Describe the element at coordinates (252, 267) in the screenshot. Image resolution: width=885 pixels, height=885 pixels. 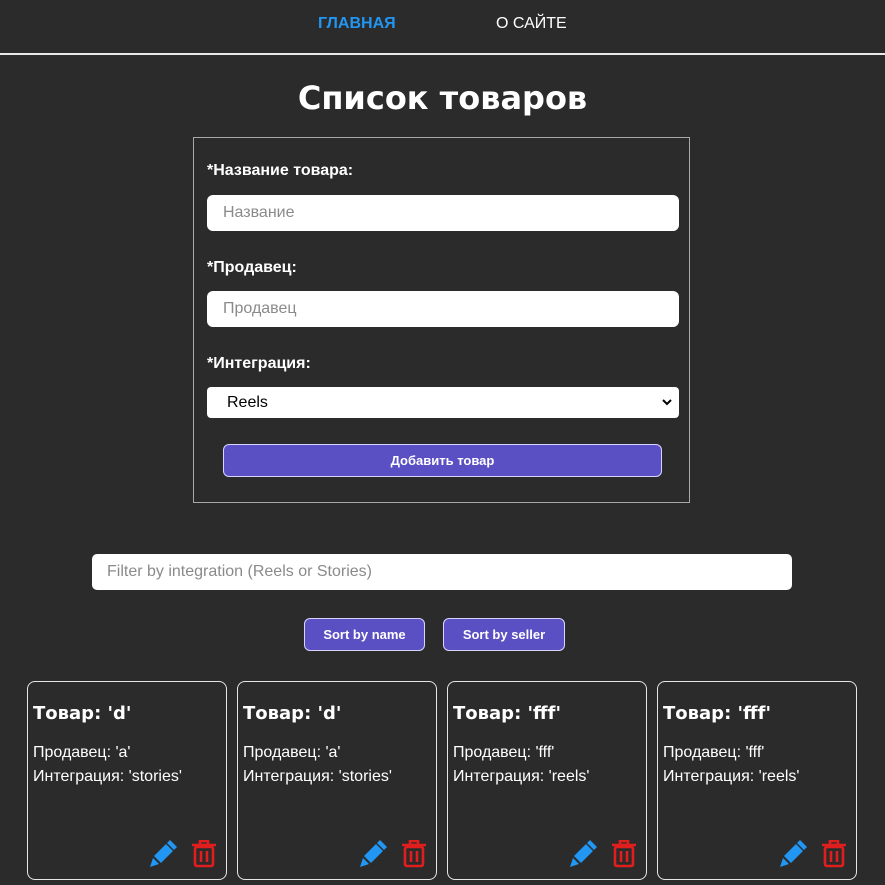
I see `seller-label: *Продавец:` at that location.